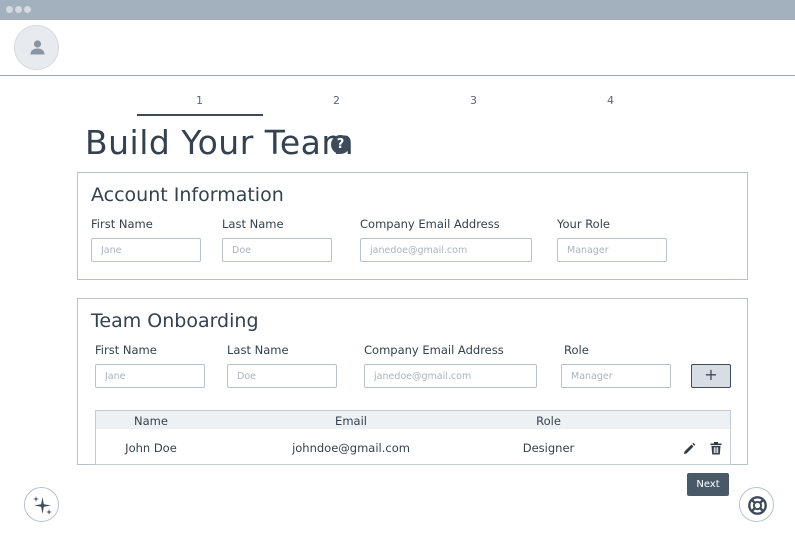 This screenshot has height=541, width=795. What do you see at coordinates (151, 421) in the screenshot?
I see `column-header-name: Name` at bounding box center [151, 421].